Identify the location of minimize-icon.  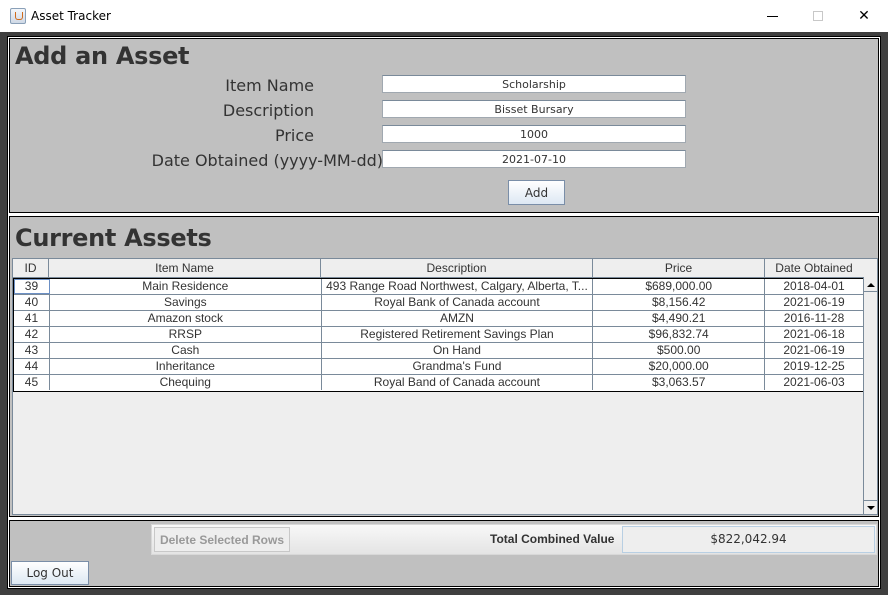
(772, 16).